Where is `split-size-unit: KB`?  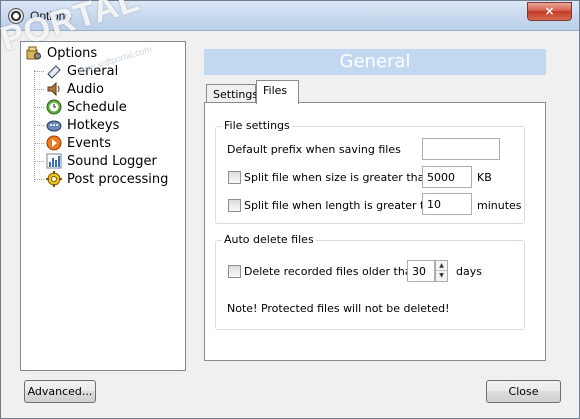
split-size-unit: KB is located at coordinates (484, 177).